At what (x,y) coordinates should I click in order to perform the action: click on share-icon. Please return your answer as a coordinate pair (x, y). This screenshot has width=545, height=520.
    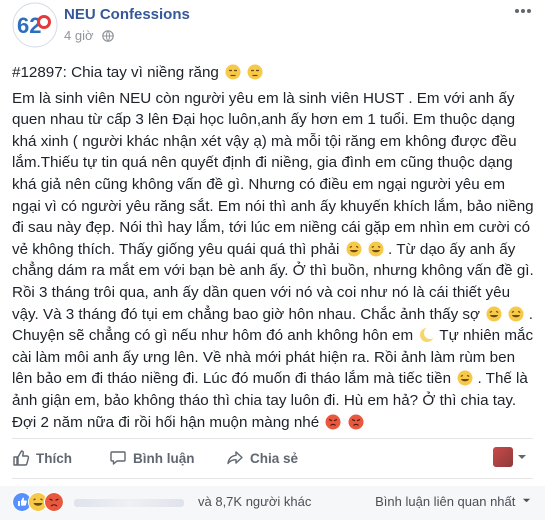
    Looking at the image, I should click on (235, 458).